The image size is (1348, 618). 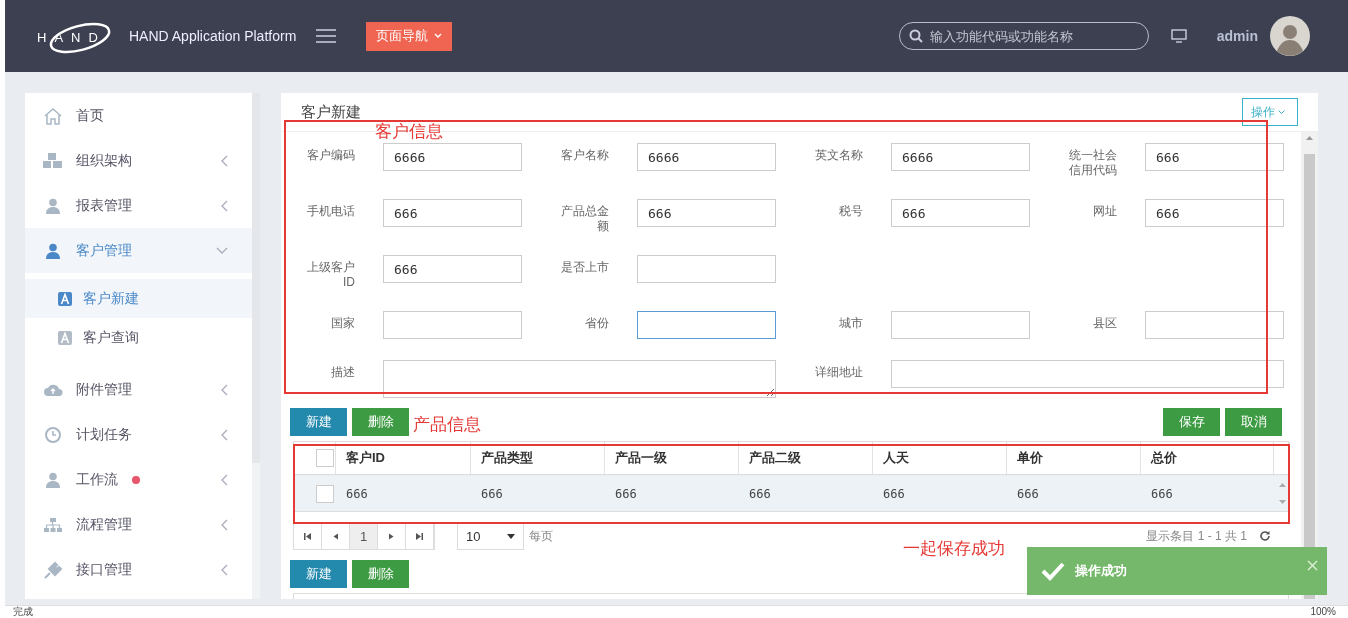 I want to click on pager-summary: 显示条目 1 - 1 共 1, so click(x=1196, y=536).